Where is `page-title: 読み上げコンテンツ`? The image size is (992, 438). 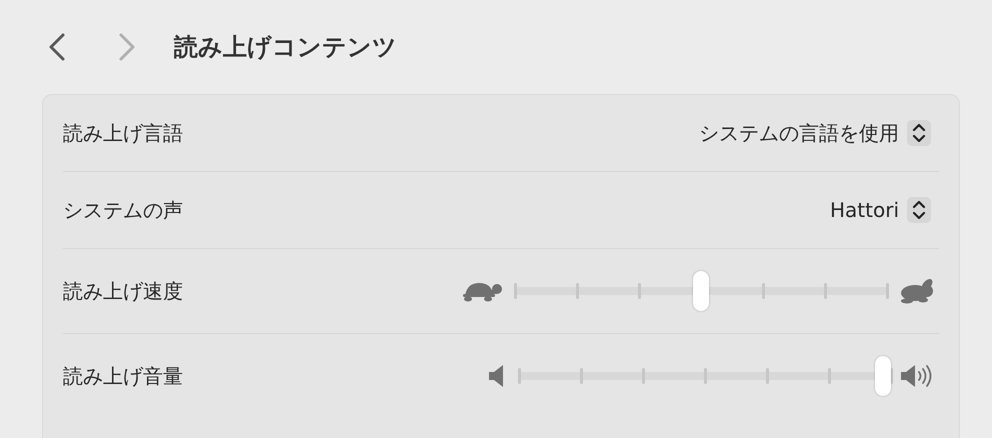 page-title: 読み上げコンテンツ is located at coordinates (285, 47).